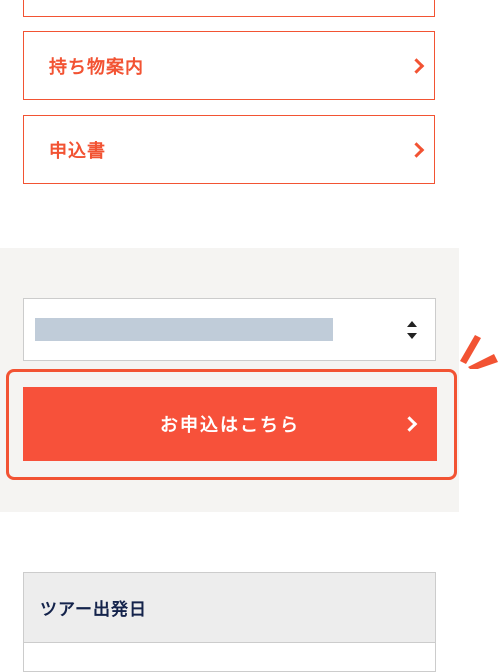 The image size is (500, 672). I want to click on link-box-top, so click(229, 8).